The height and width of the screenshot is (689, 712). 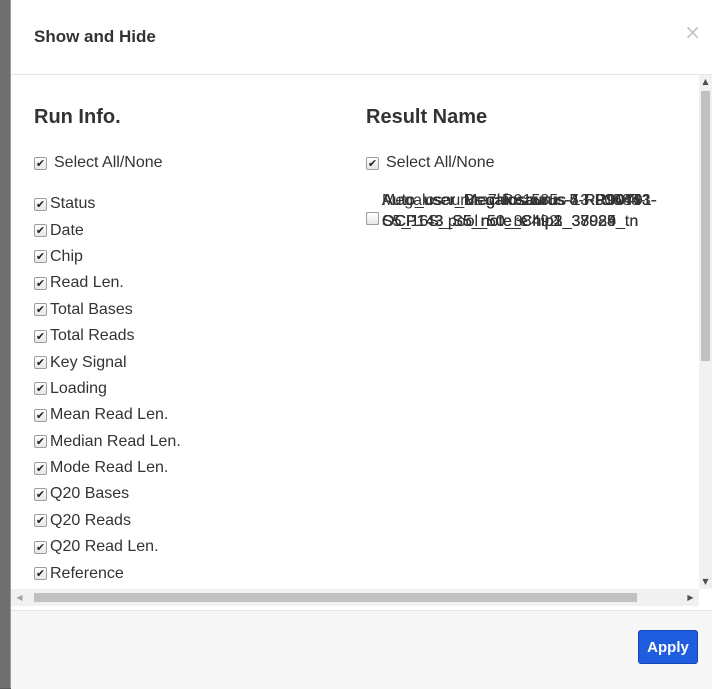 I want to click on horizontal-scrollbar-thumb, so click(x=335, y=597).